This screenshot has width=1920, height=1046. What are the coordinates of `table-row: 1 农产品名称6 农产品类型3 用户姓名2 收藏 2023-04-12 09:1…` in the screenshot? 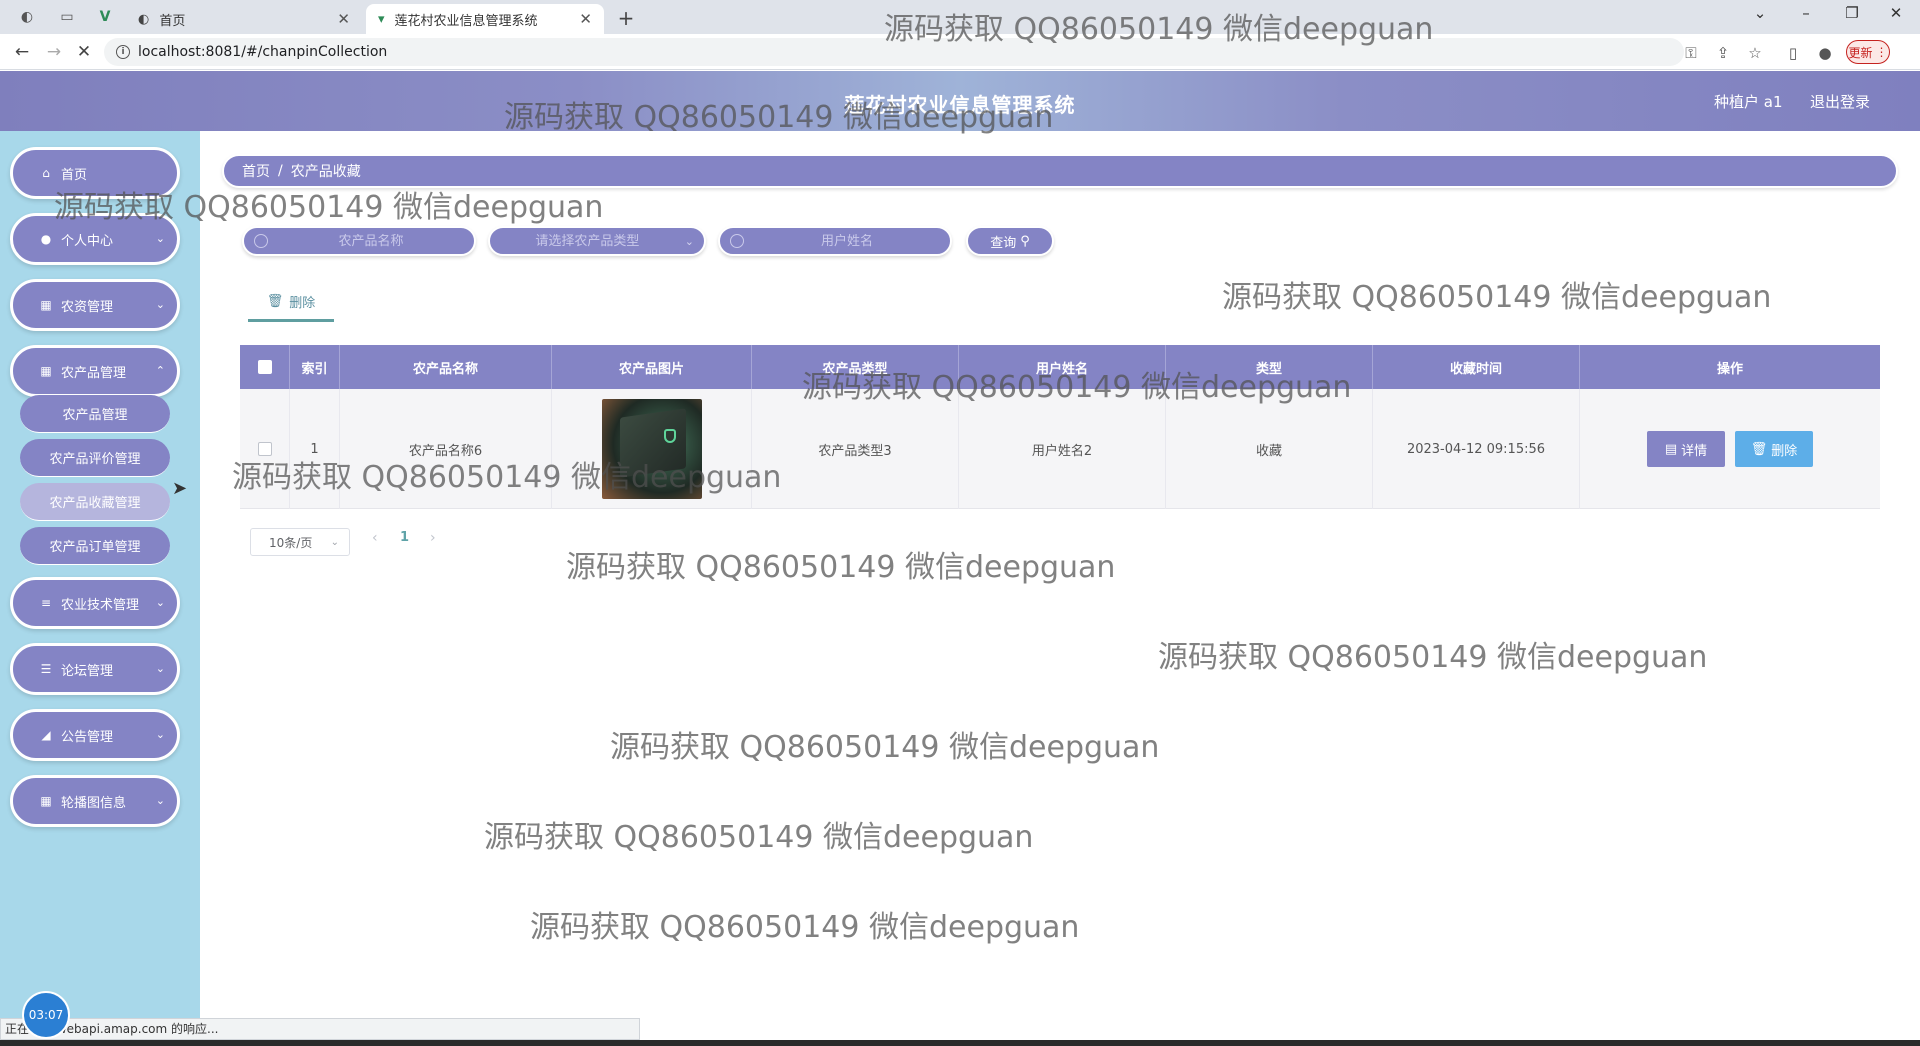 It's located at (1060, 449).